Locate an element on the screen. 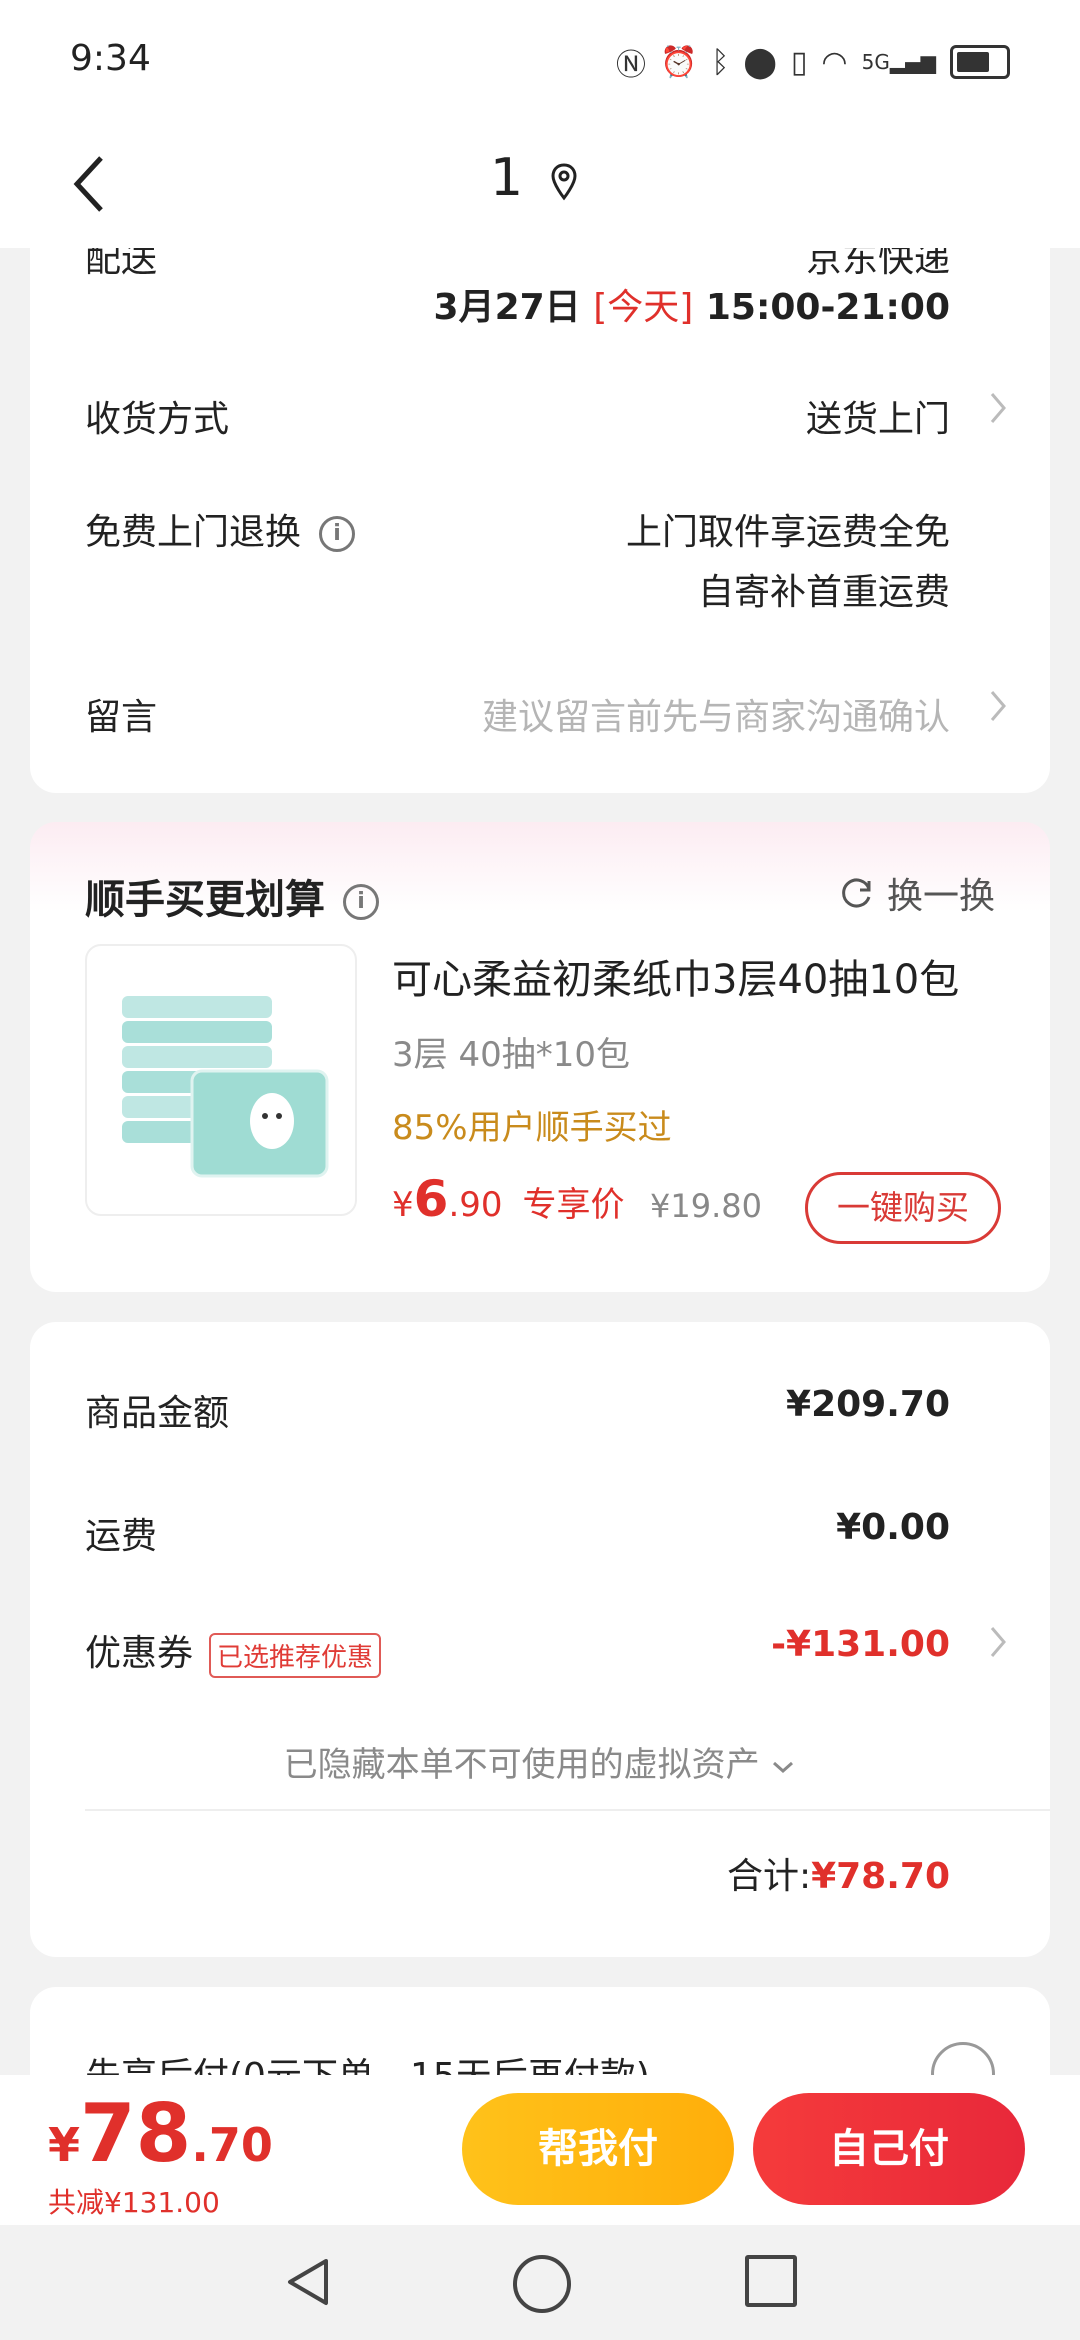  product-note: 85%用户顺手买过 is located at coordinates (532, 1128).